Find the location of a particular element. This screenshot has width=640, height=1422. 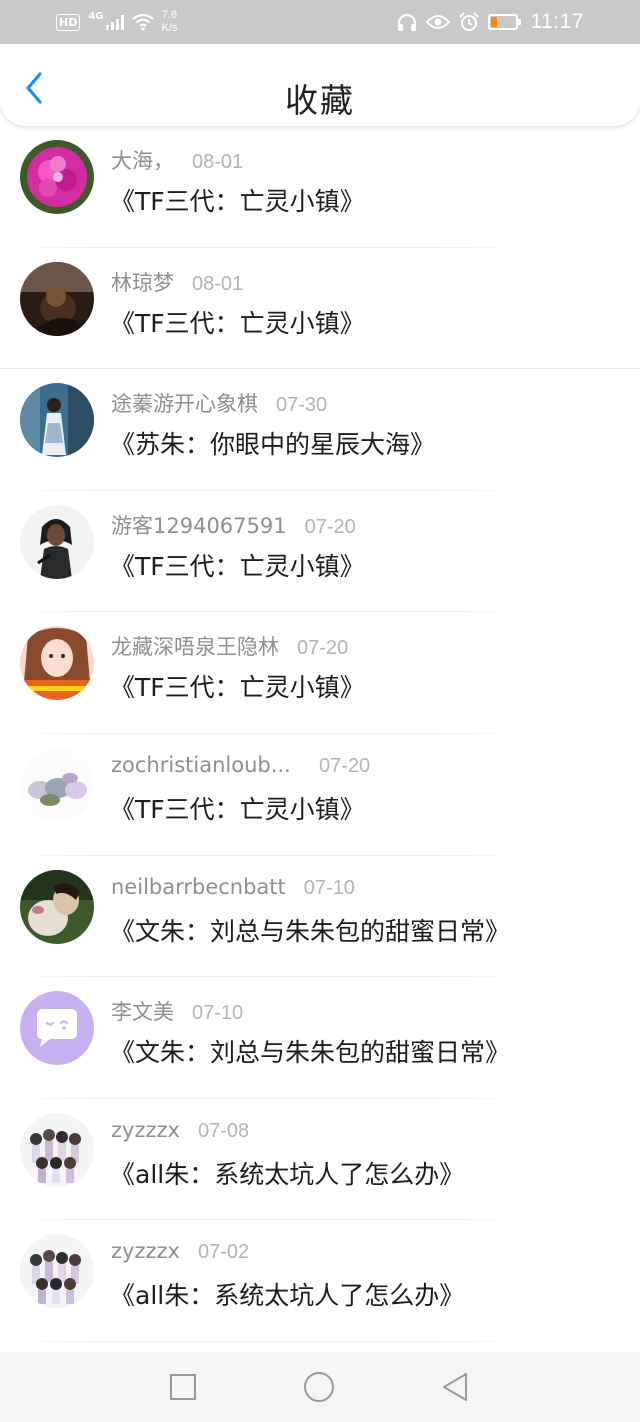

favorite-meta: 李文美 07-10 is located at coordinates (177, 1011).